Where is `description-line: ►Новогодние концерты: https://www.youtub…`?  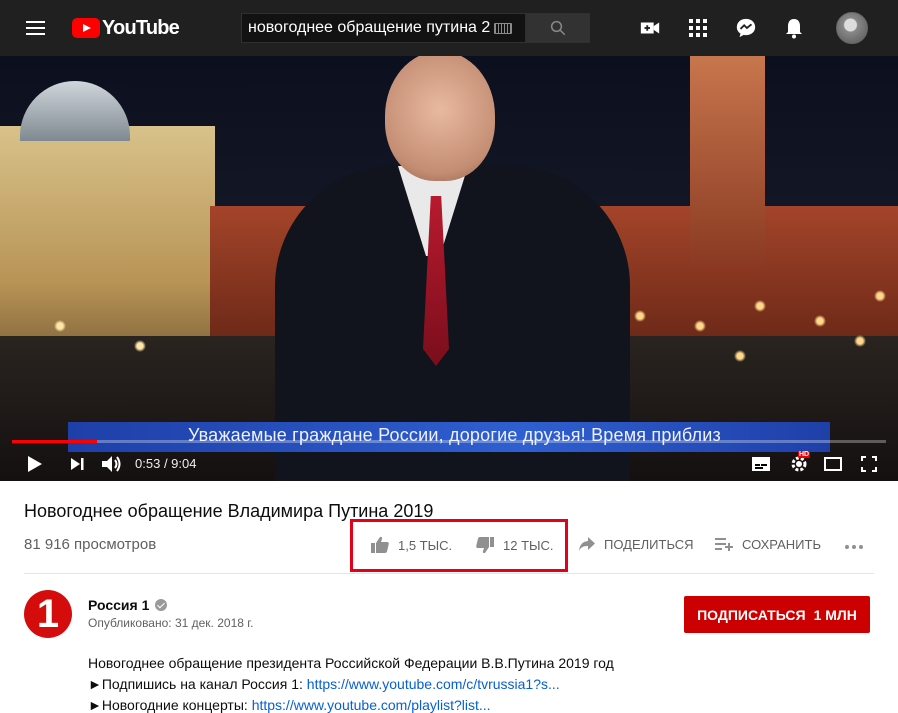
description-line: ►Новогодние концерты: https://www.youtub… is located at coordinates (289, 705).